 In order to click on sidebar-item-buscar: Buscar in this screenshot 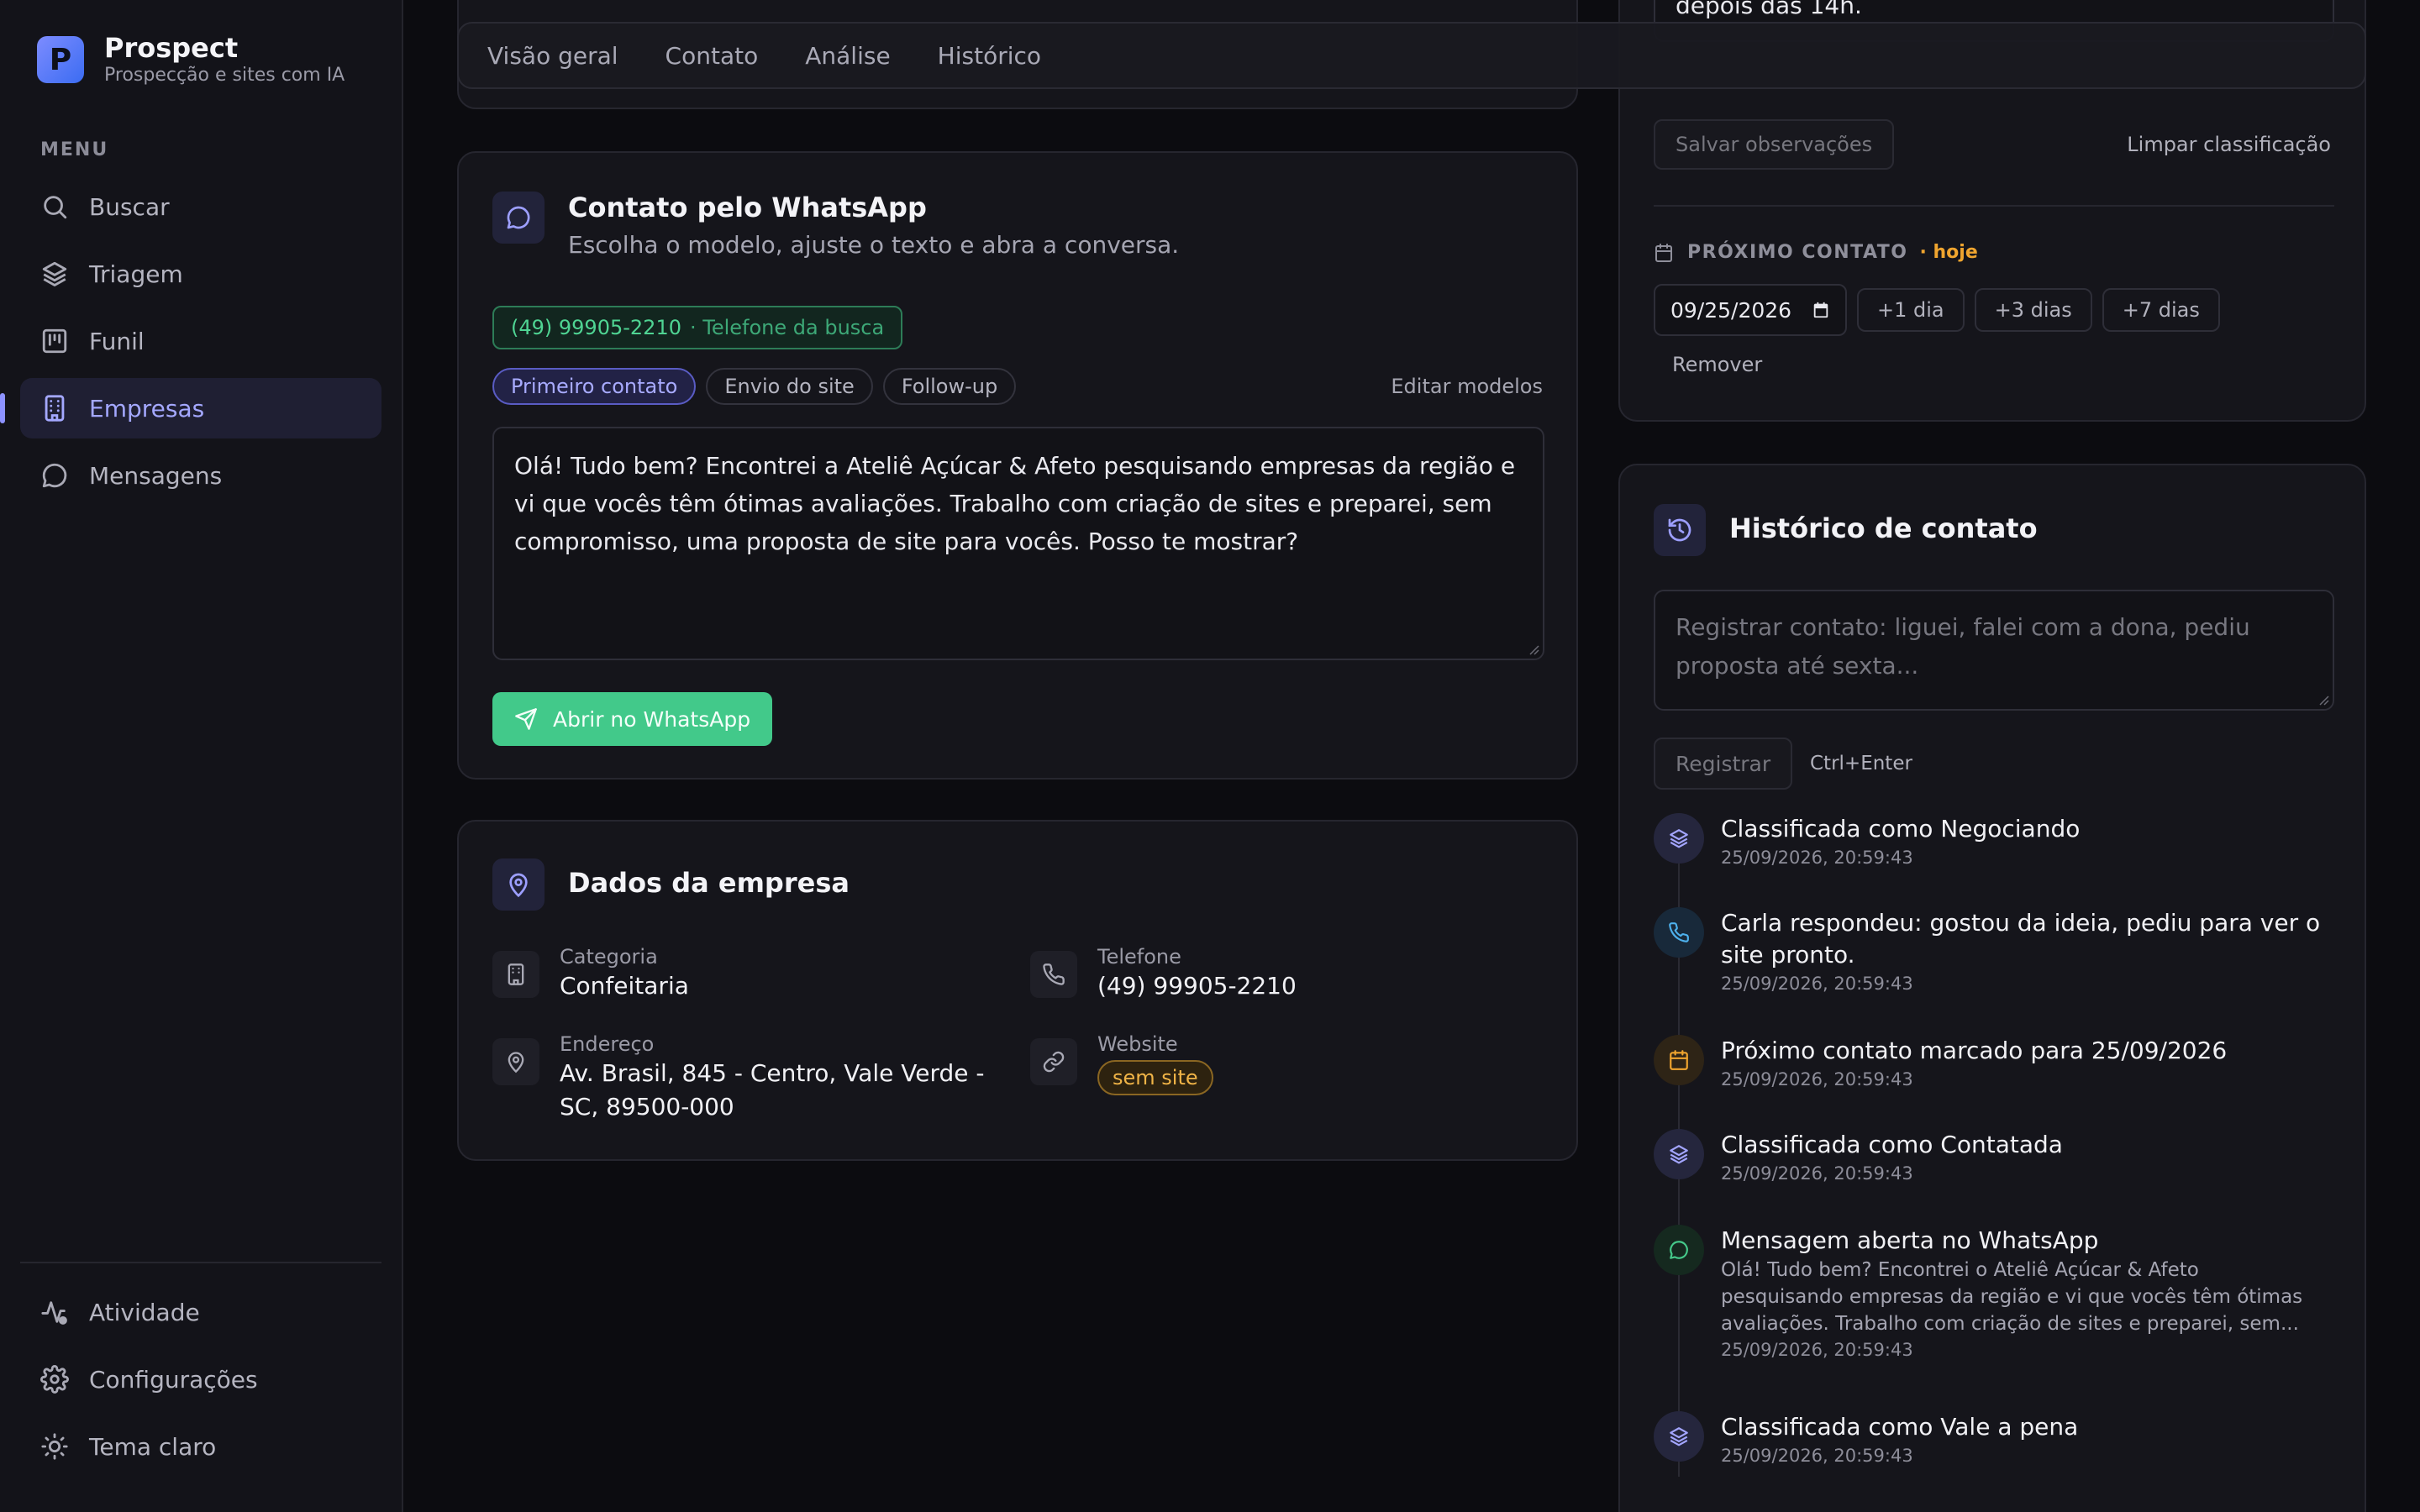, I will do `click(200, 206)`.